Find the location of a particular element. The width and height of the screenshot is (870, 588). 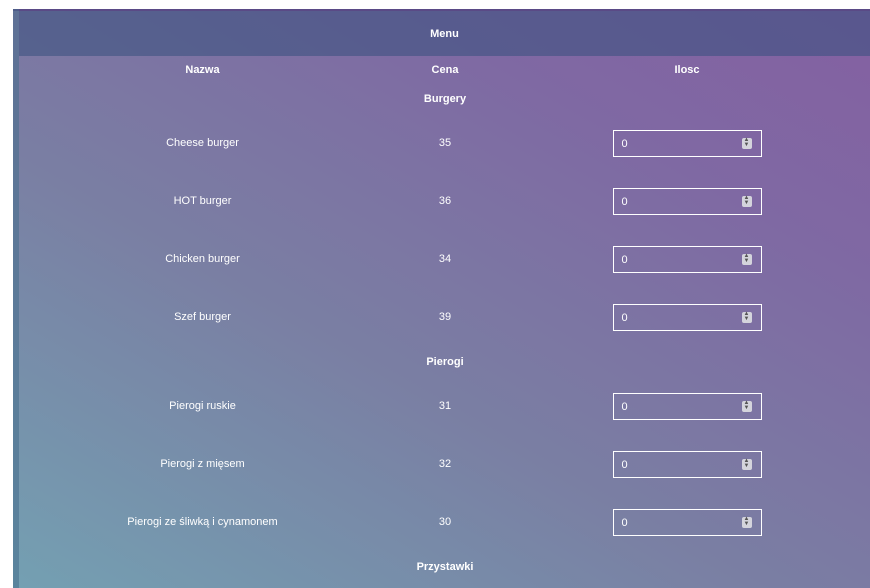

table-row: Pierogi z mięsem 32 0 ▲ ▼ is located at coordinates (444, 464).